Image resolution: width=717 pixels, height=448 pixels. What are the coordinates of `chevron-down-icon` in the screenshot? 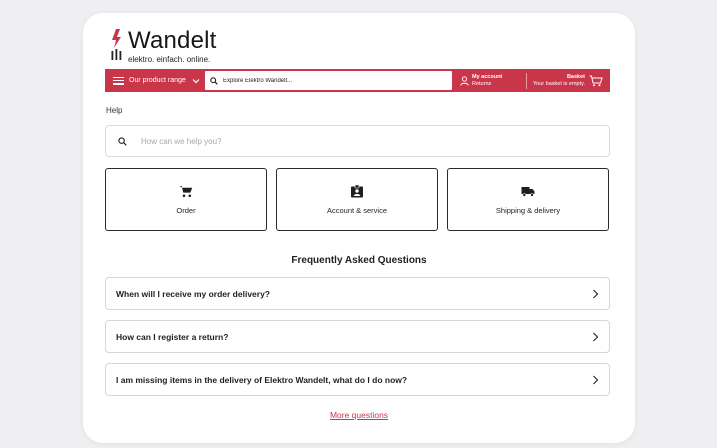 It's located at (196, 80).